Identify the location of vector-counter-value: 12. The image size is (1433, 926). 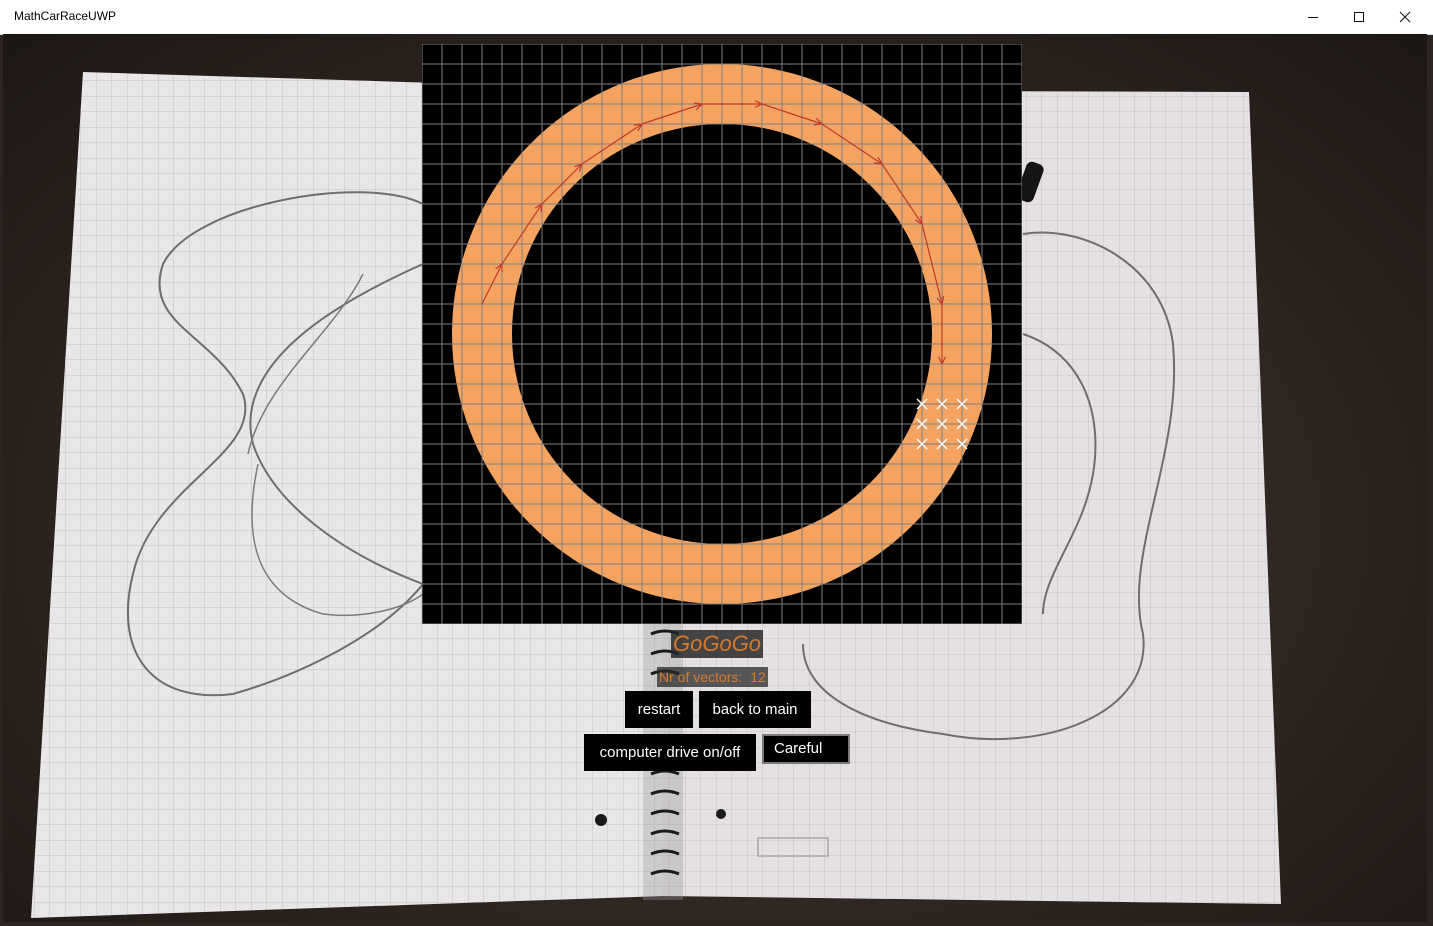
(758, 677).